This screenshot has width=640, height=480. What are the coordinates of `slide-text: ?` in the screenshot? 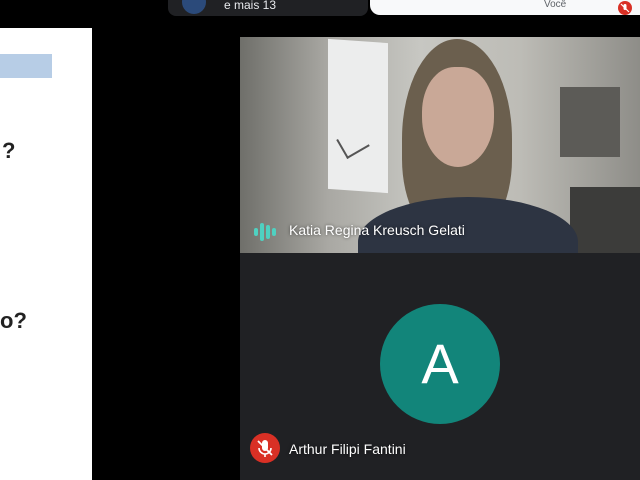 It's located at (9, 150).